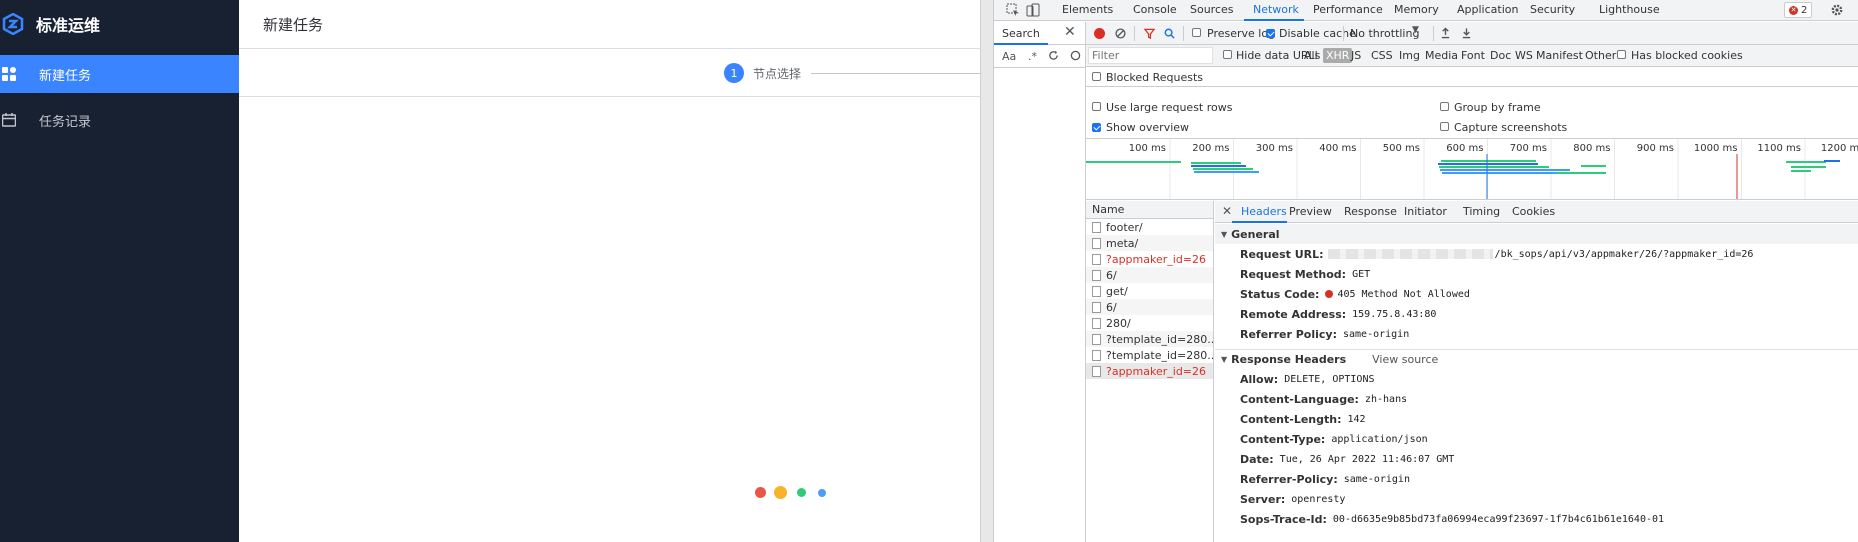  I want to click on capture-screenshots-checkbox, so click(1444, 126).